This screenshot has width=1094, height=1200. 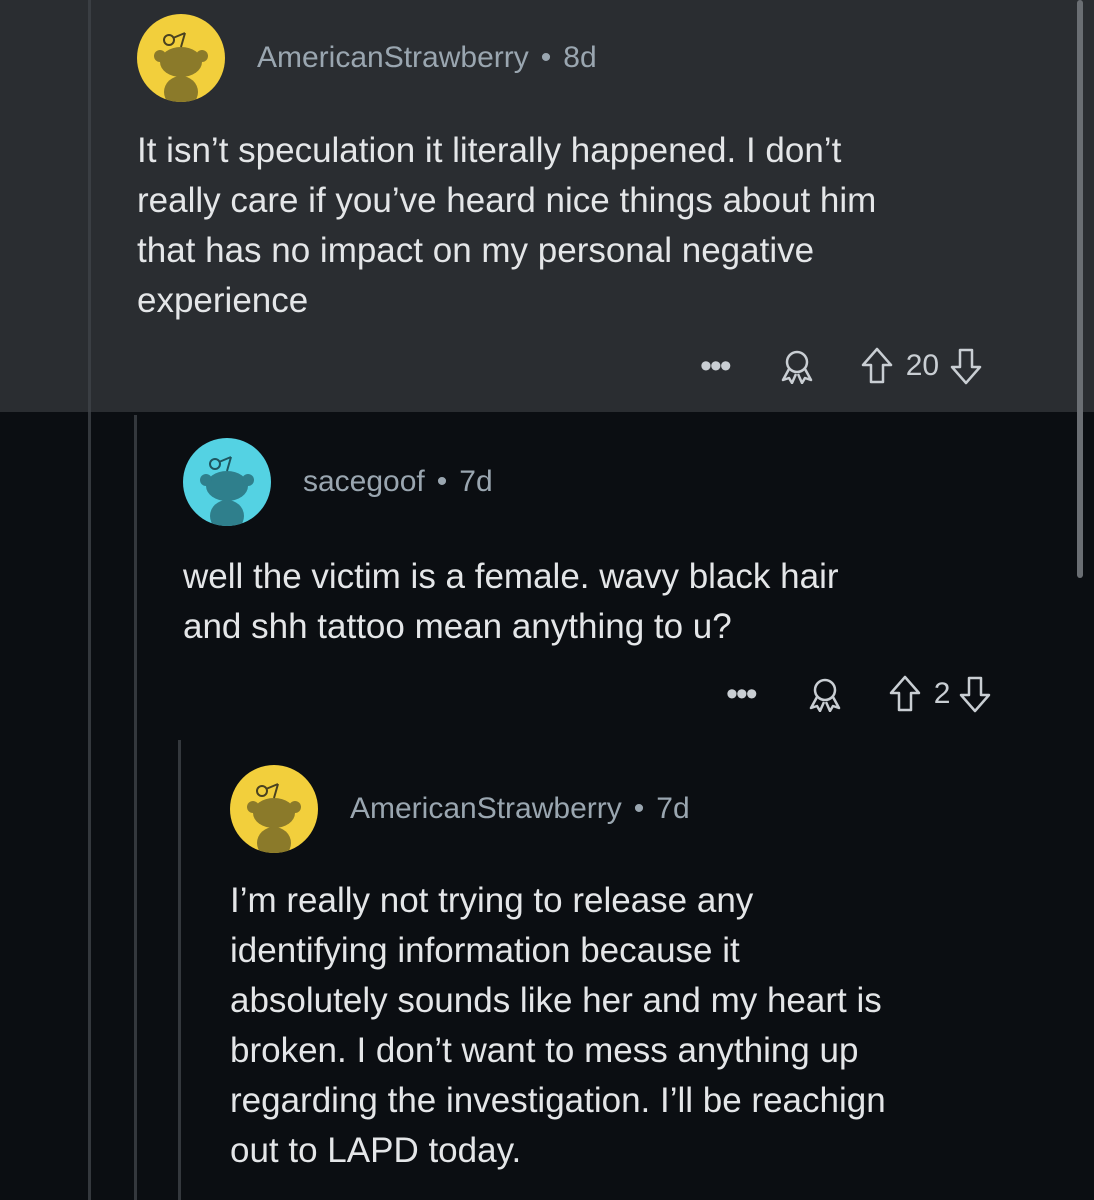 I want to click on score: 20, so click(x=922, y=365).